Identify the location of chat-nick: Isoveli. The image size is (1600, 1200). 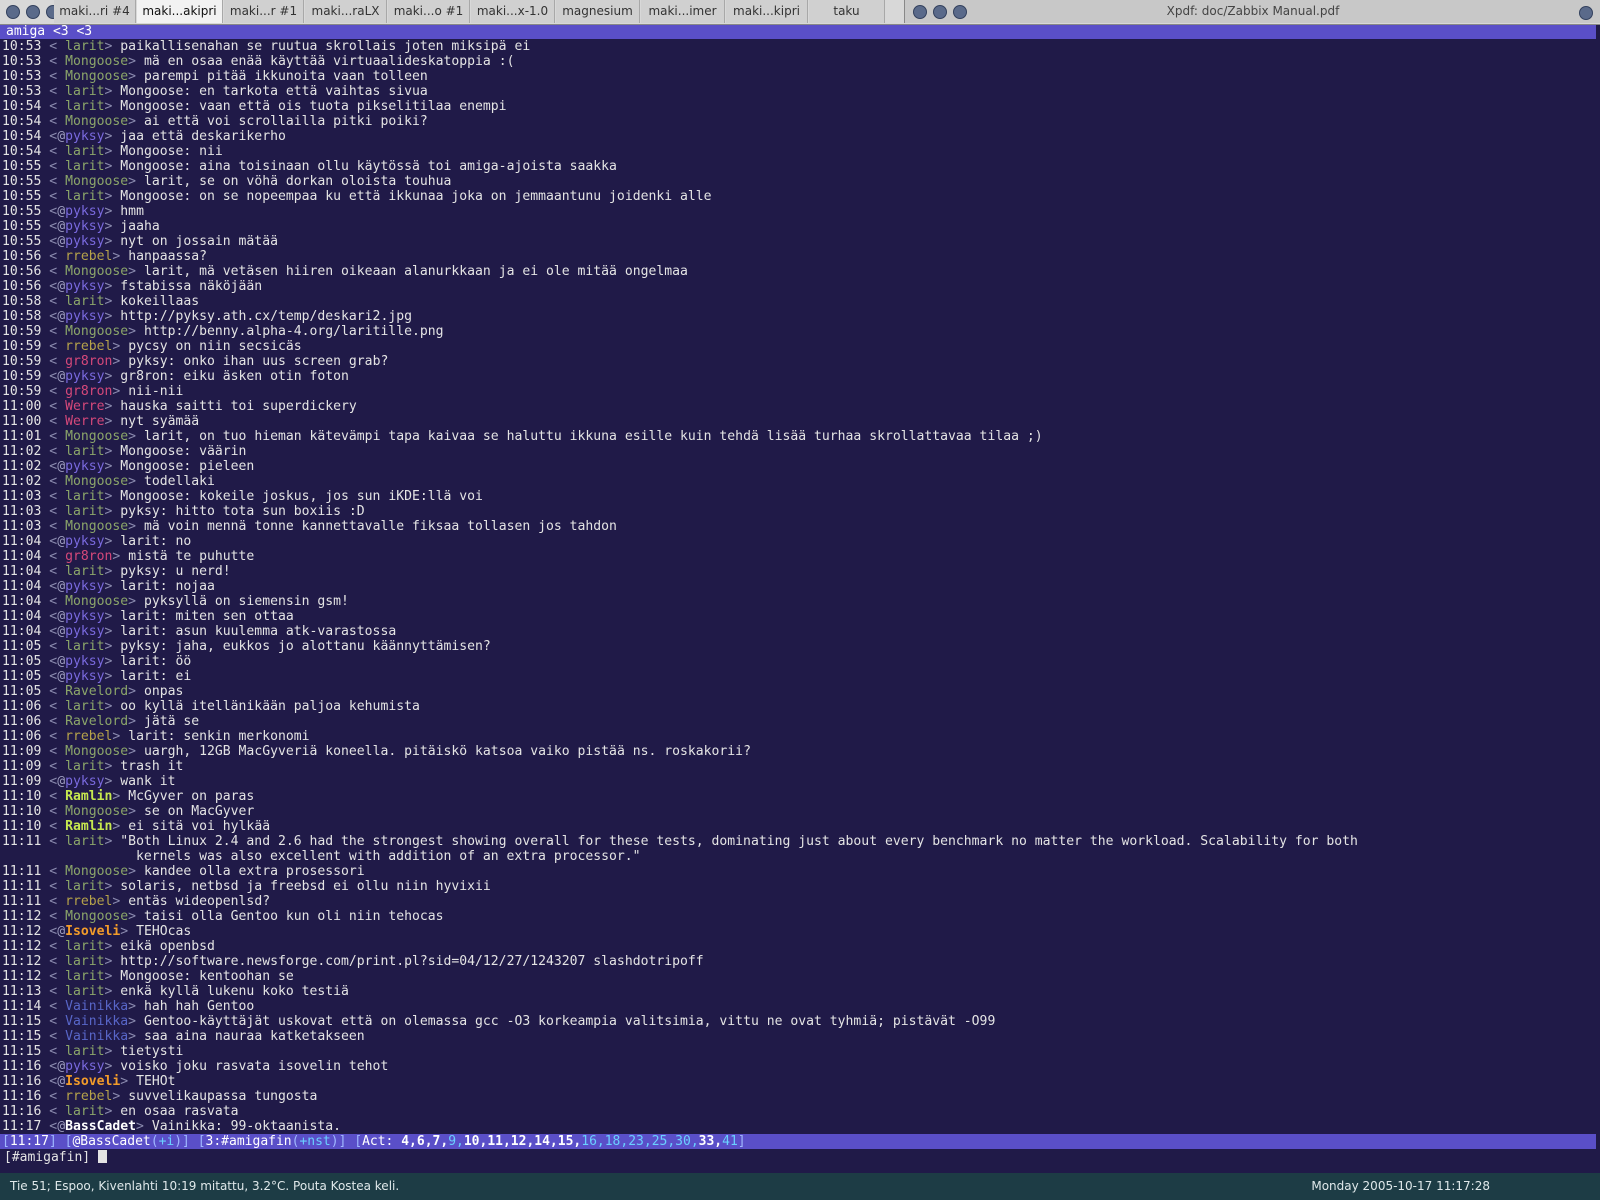
(93, 931).